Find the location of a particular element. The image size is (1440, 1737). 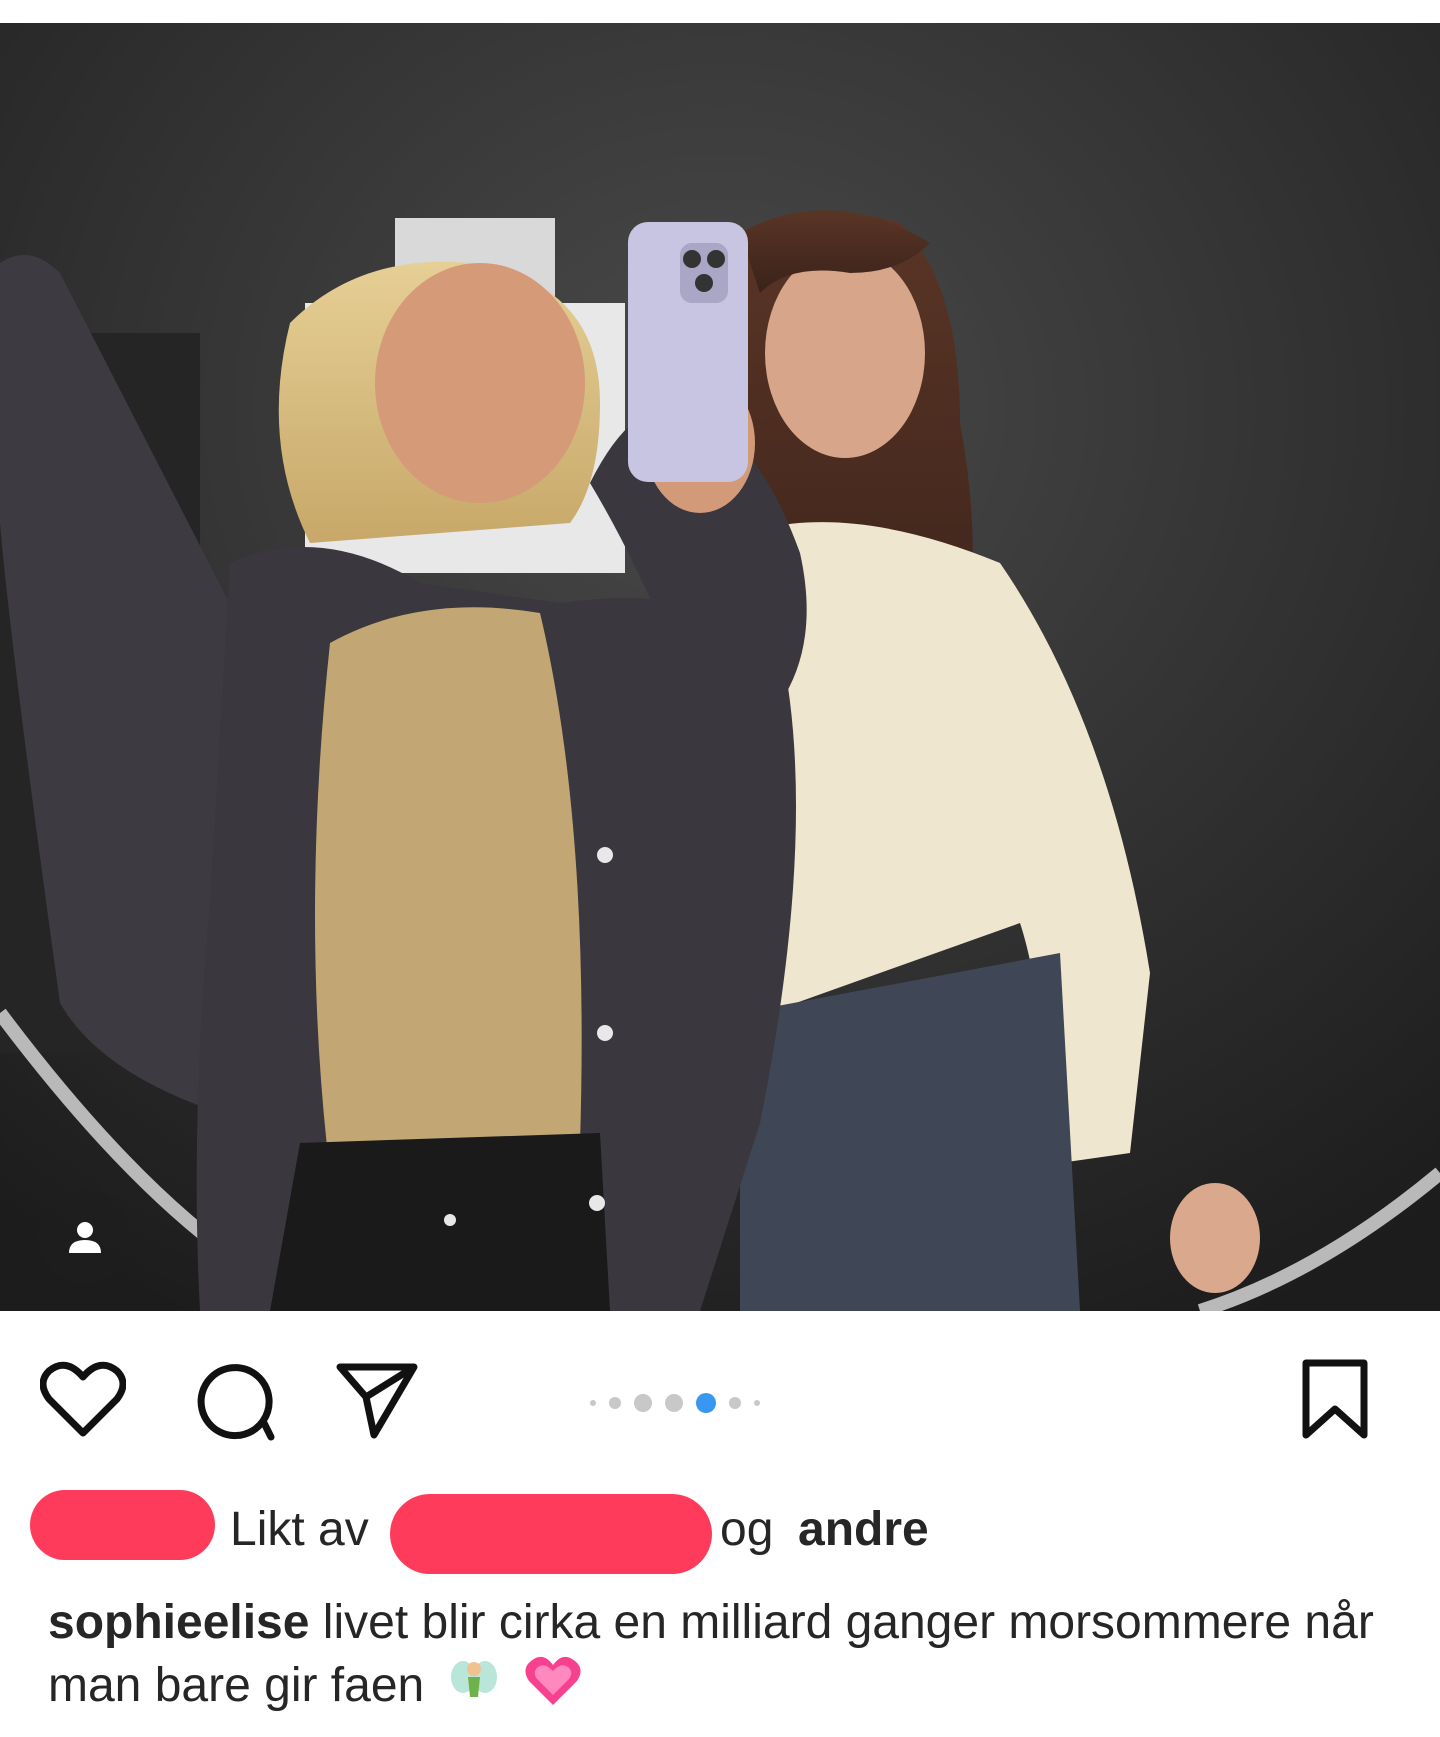

redacted-username is located at coordinates (551, 1534).